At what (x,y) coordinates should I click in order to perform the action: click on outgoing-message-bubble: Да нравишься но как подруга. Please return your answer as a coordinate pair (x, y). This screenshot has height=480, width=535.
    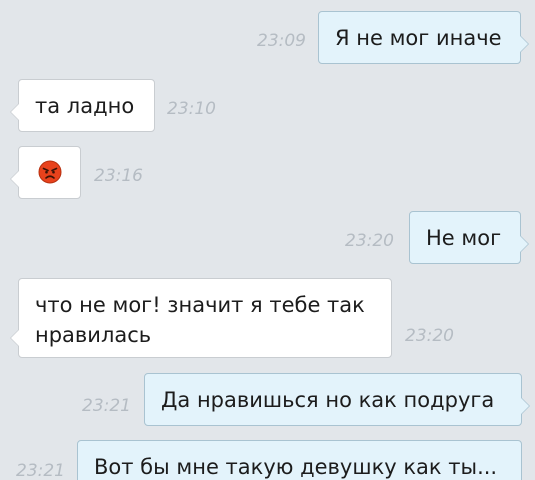
    Looking at the image, I should click on (337, 399).